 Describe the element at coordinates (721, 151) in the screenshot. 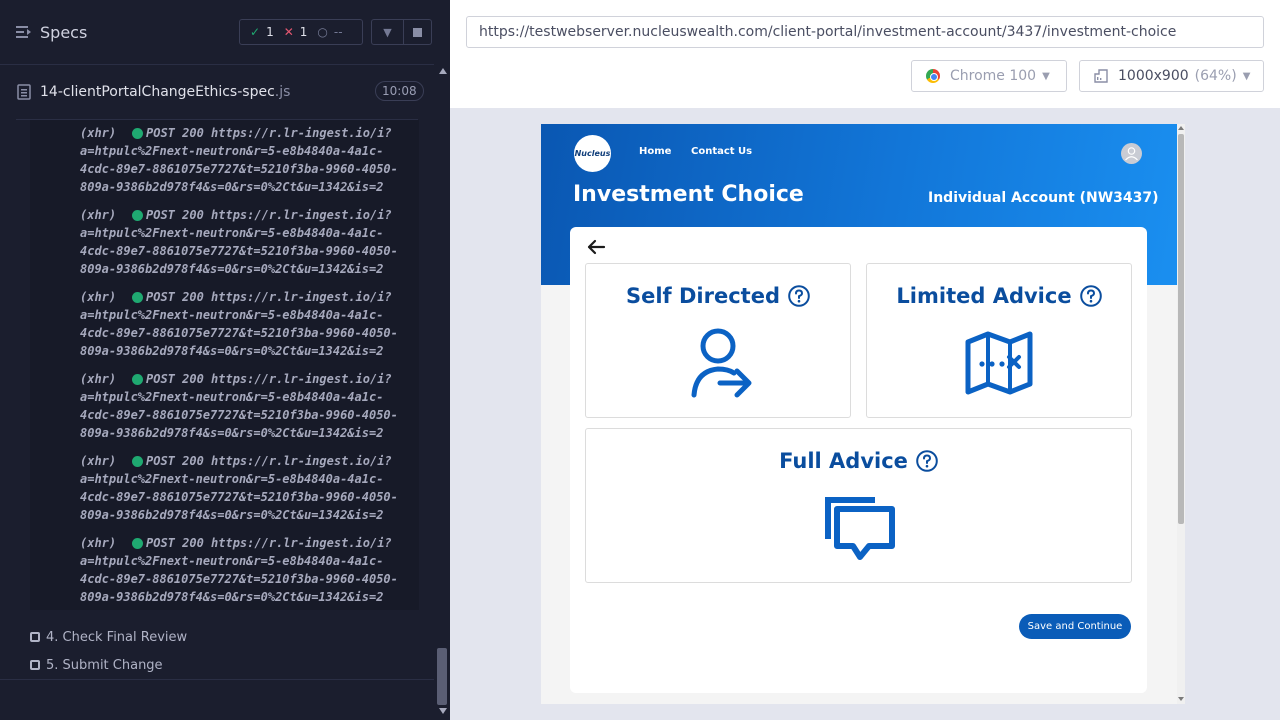

I see `nav-contact-link: Contact Us` at that location.